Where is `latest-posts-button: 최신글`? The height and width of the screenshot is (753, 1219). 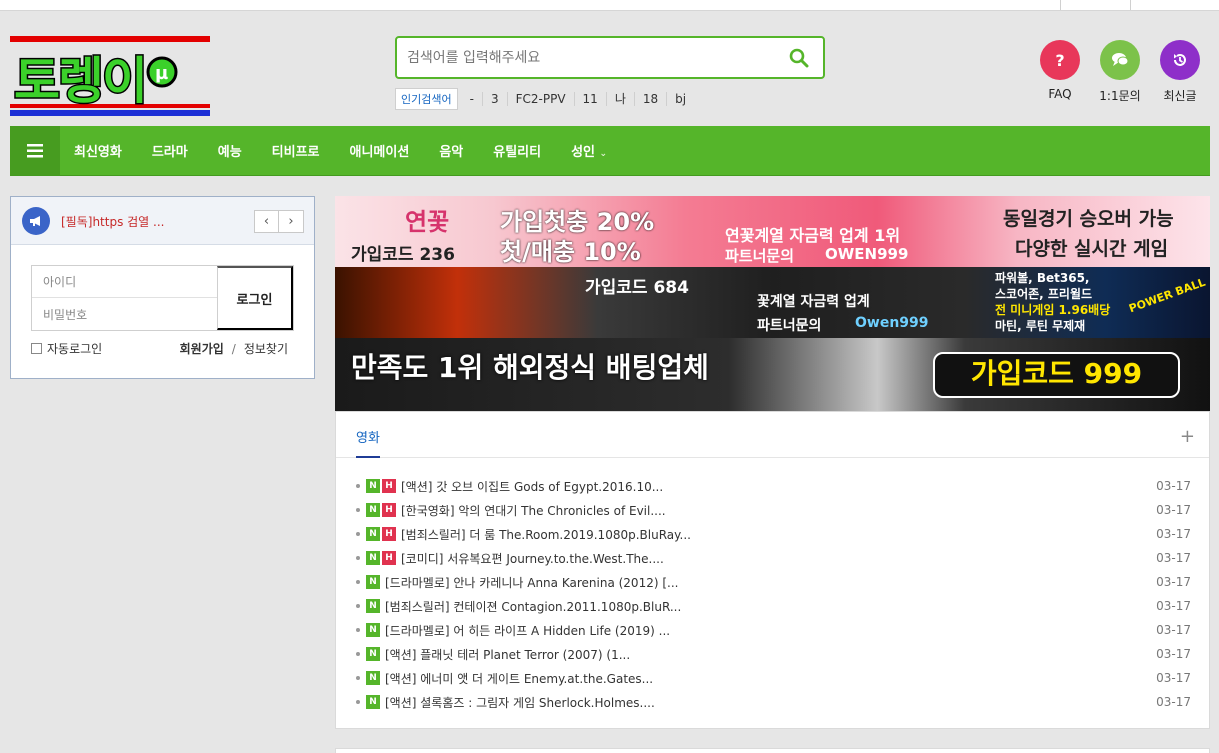 latest-posts-button: 최신글 is located at coordinates (1180, 72).